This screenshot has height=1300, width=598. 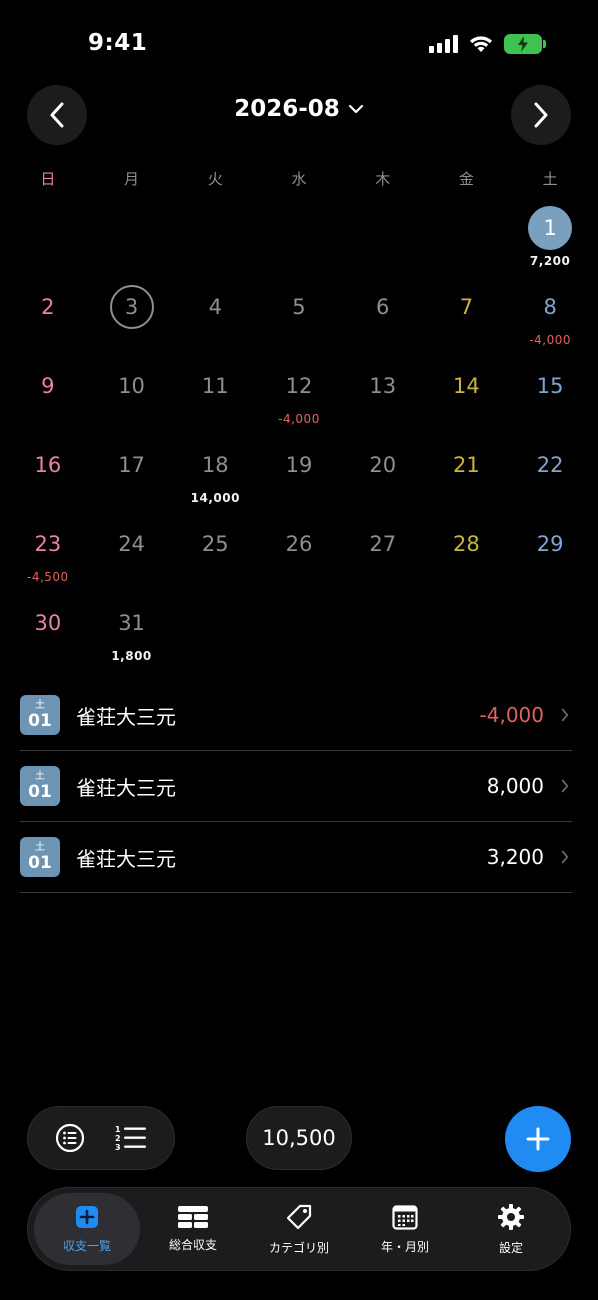 What do you see at coordinates (132, 472) in the screenshot?
I see `calendar-day: 17` at bounding box center [132, 472].